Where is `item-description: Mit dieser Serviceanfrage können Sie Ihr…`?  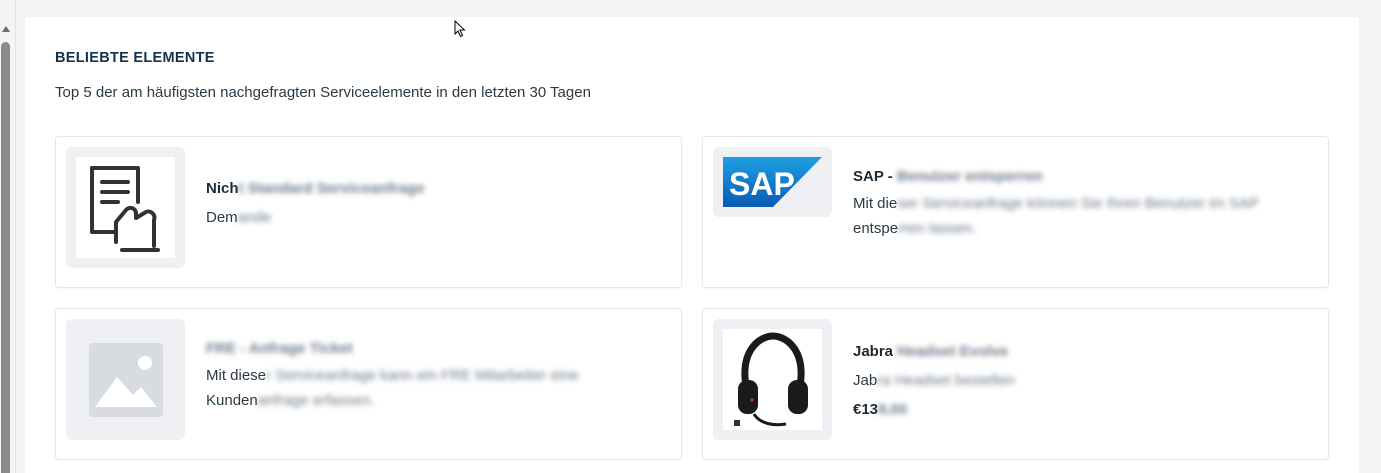 item-description: Mit dieser Serviceanfrage können Sie Ihr… is located at coordinates (1056, 216).